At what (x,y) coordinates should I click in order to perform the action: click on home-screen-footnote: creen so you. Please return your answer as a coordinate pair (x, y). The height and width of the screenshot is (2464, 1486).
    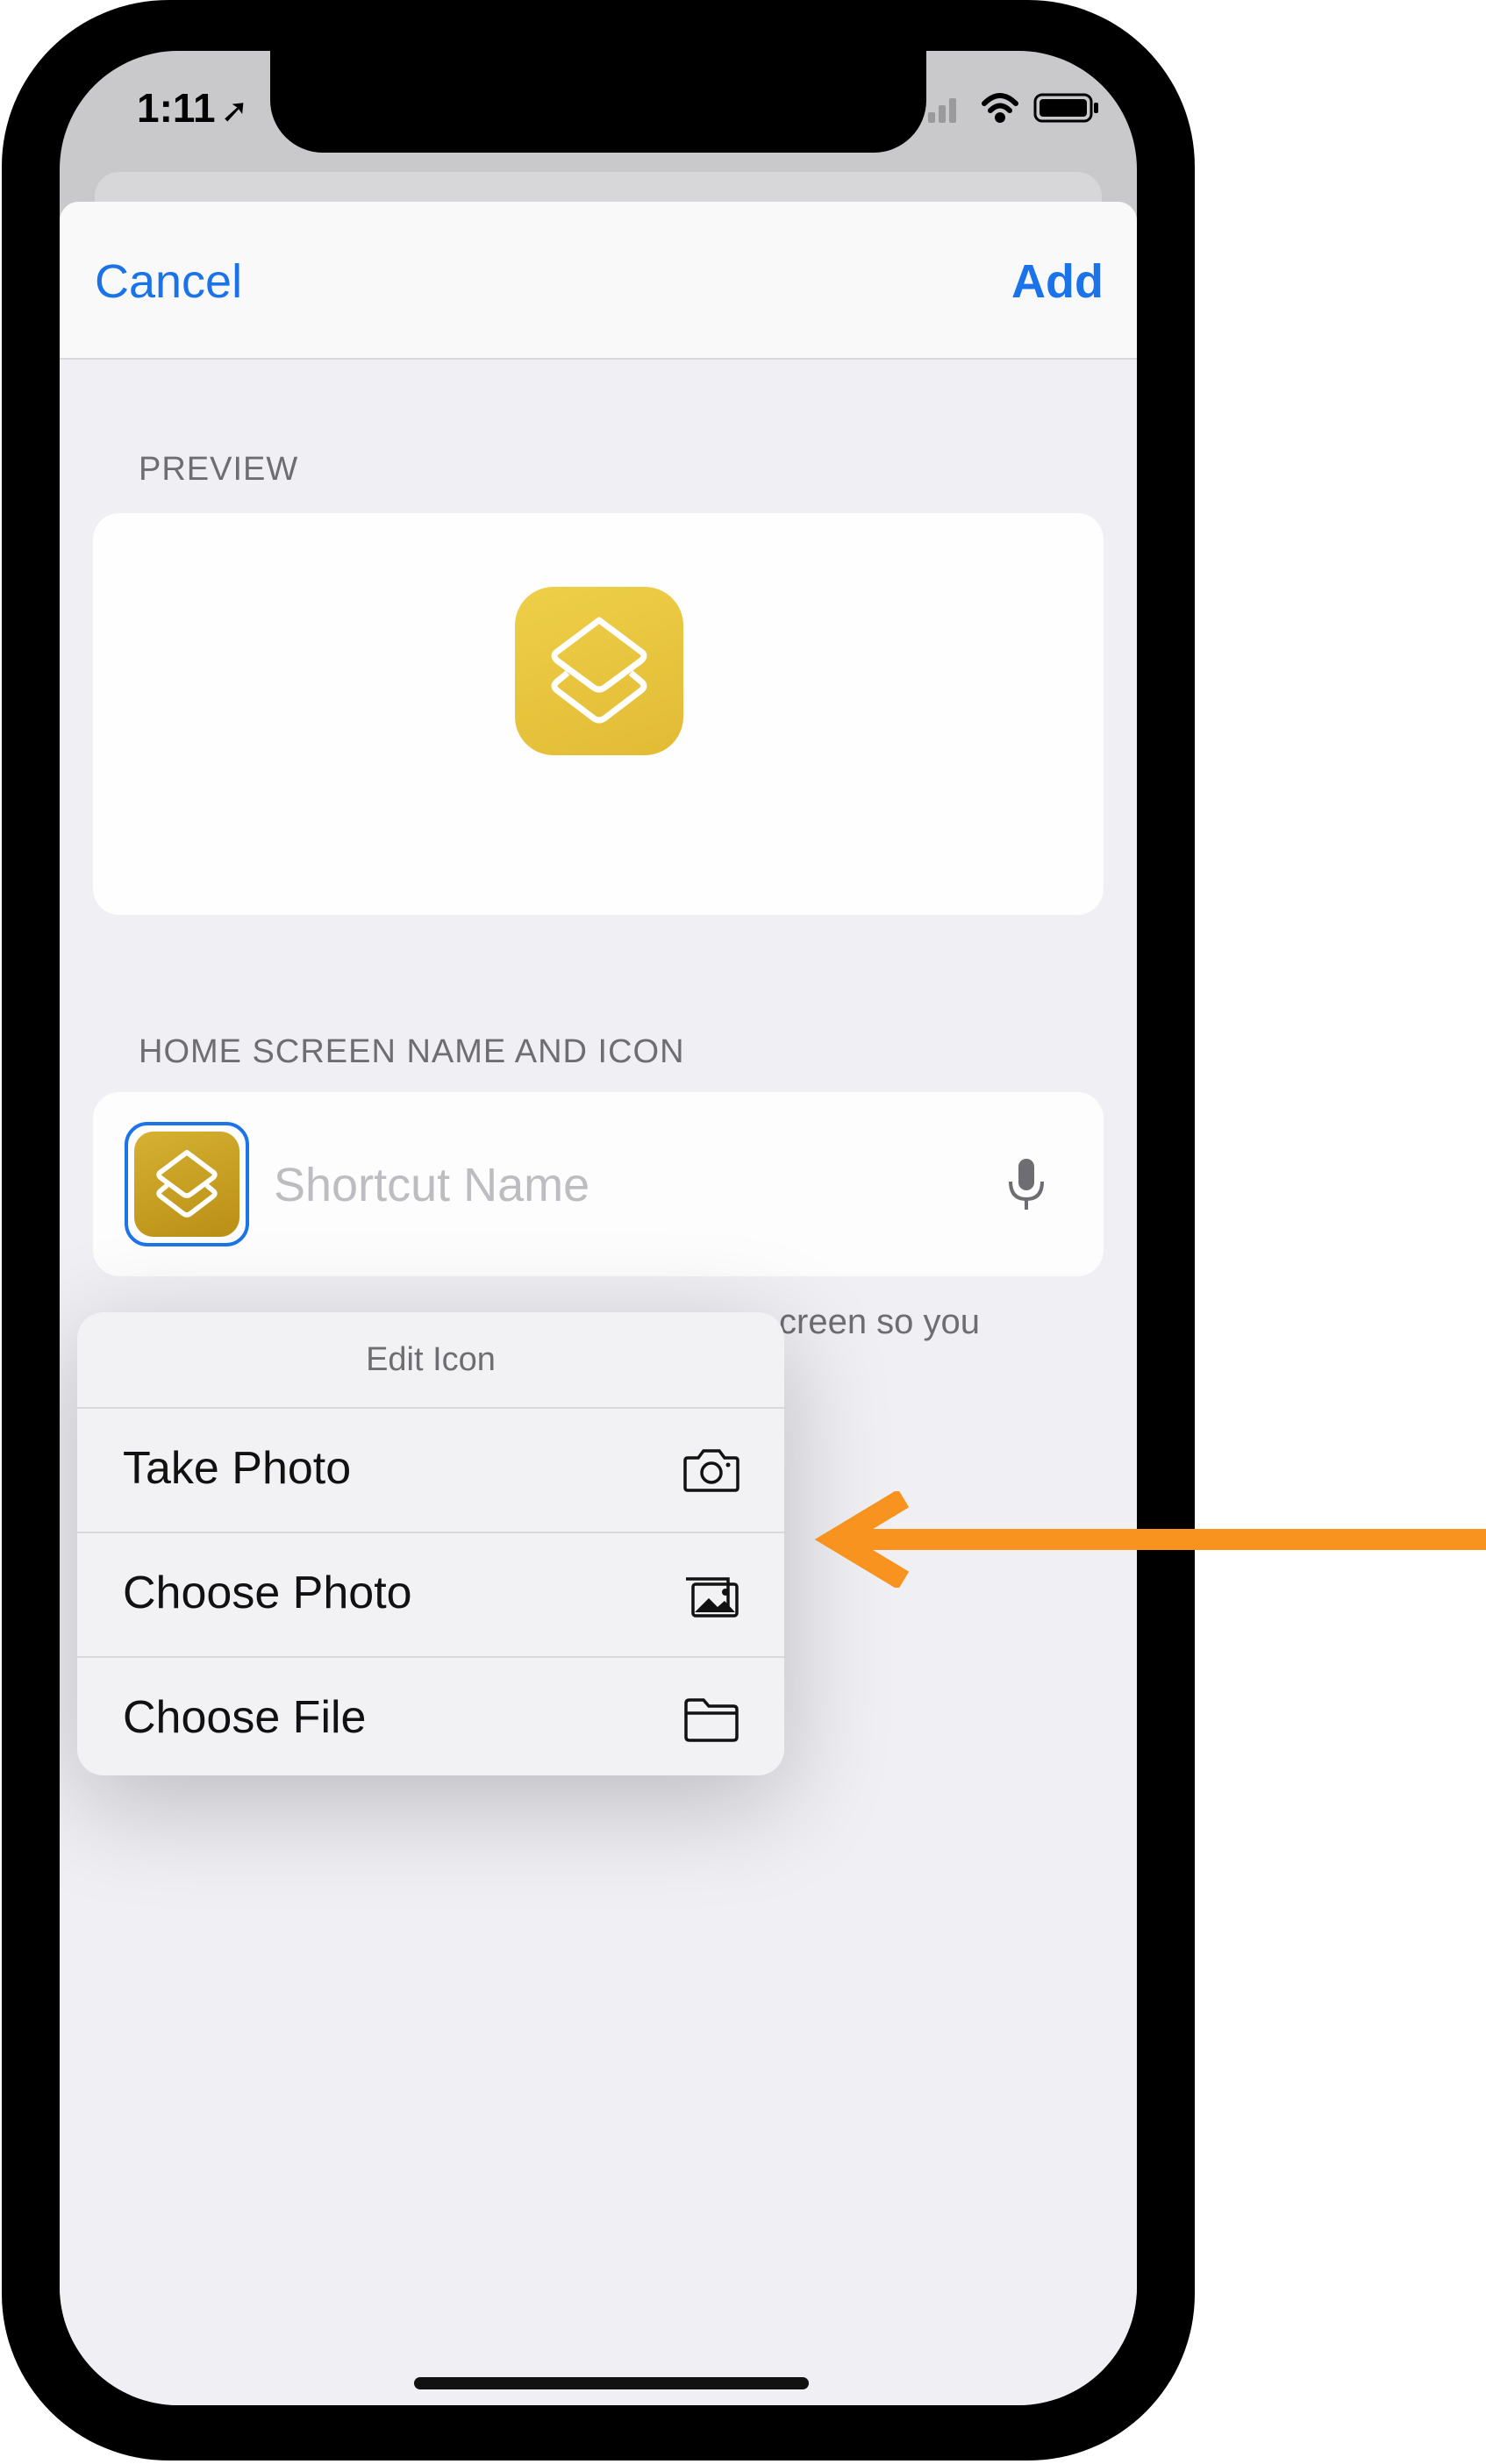
    Looking at the image, I should click on (880, 1322).